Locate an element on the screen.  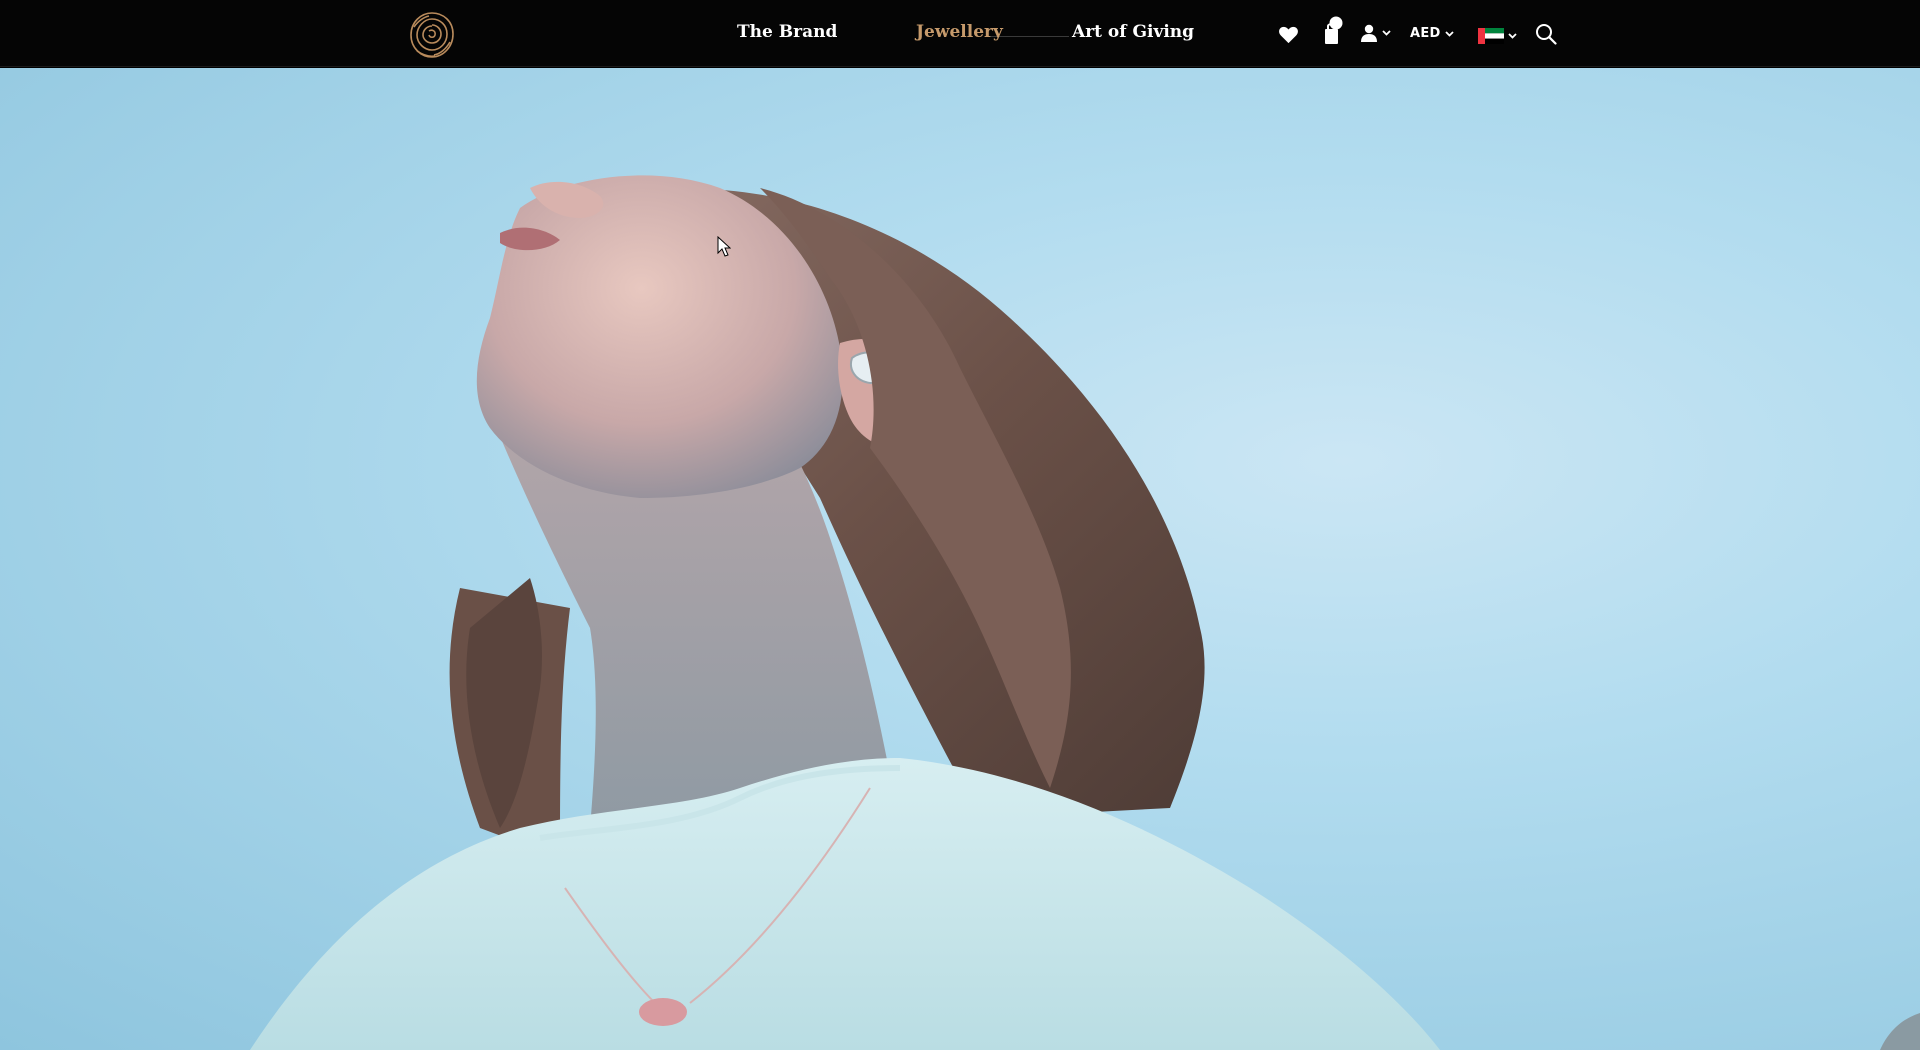
uae-flag-icon is located at coordinates (1491, 36).